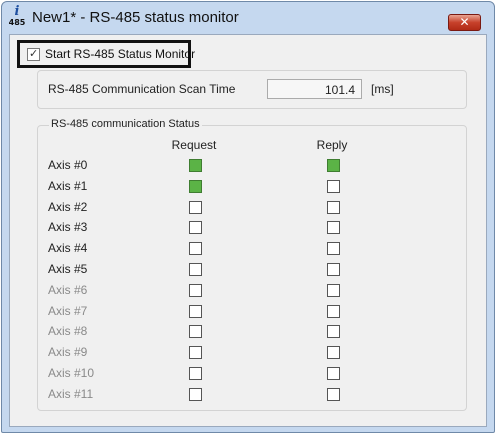  I want to click on rs485-app-icon: i 485, so click(17, 17).